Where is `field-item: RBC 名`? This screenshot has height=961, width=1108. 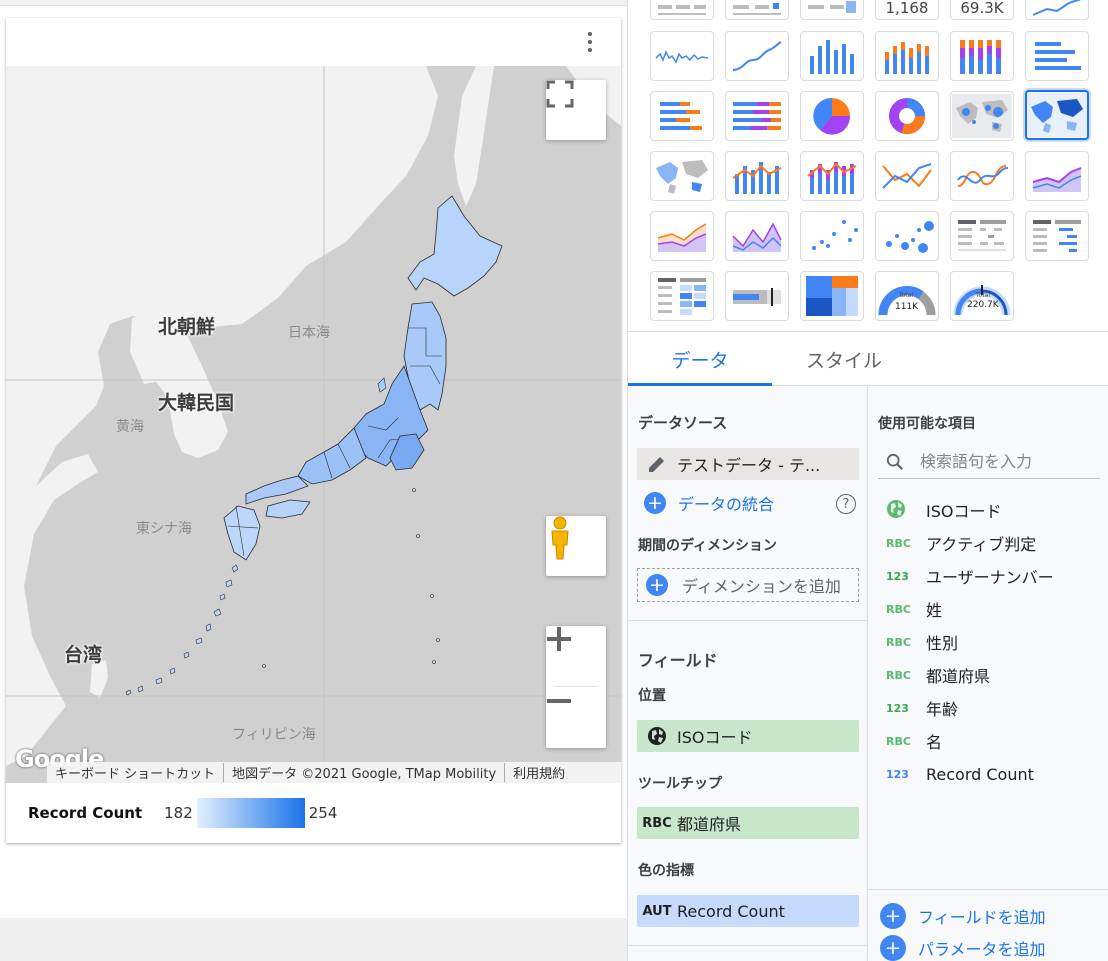
field-item: RBC 名 is located at coordinates (989, 741).